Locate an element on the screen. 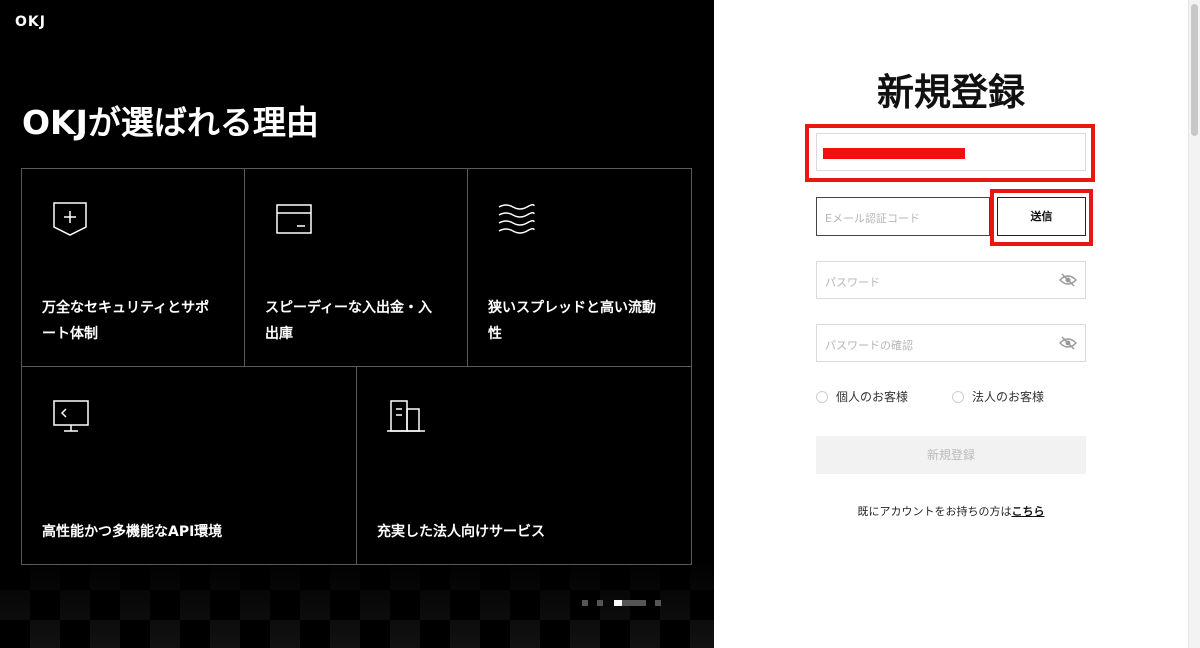 This screenshot has height=648, width=1200. feature-label: 万全なセキュリティとサポ is located at coordinates (126, 308).